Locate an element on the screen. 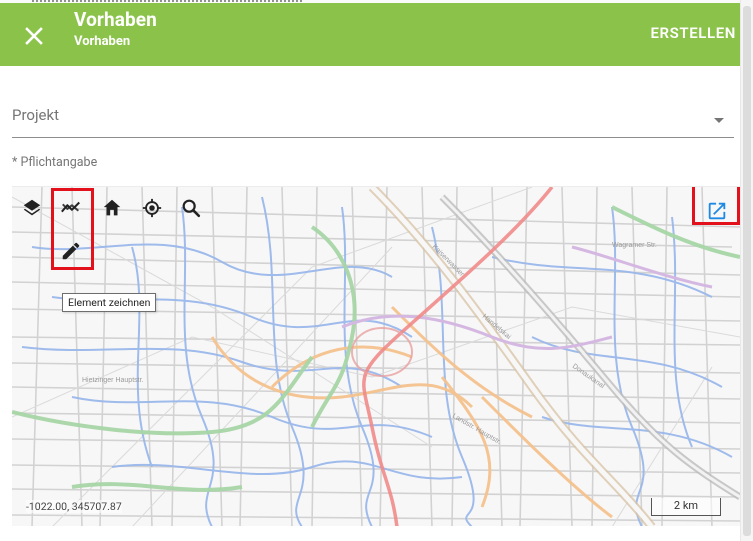 Image resolution: width=753 pixels, height=541 pixels. project-select: Projekt is located at coordinates (373, 115).